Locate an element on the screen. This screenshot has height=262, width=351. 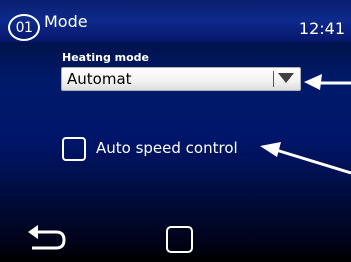
annotation-arrows is located at coordinates (305, 124).